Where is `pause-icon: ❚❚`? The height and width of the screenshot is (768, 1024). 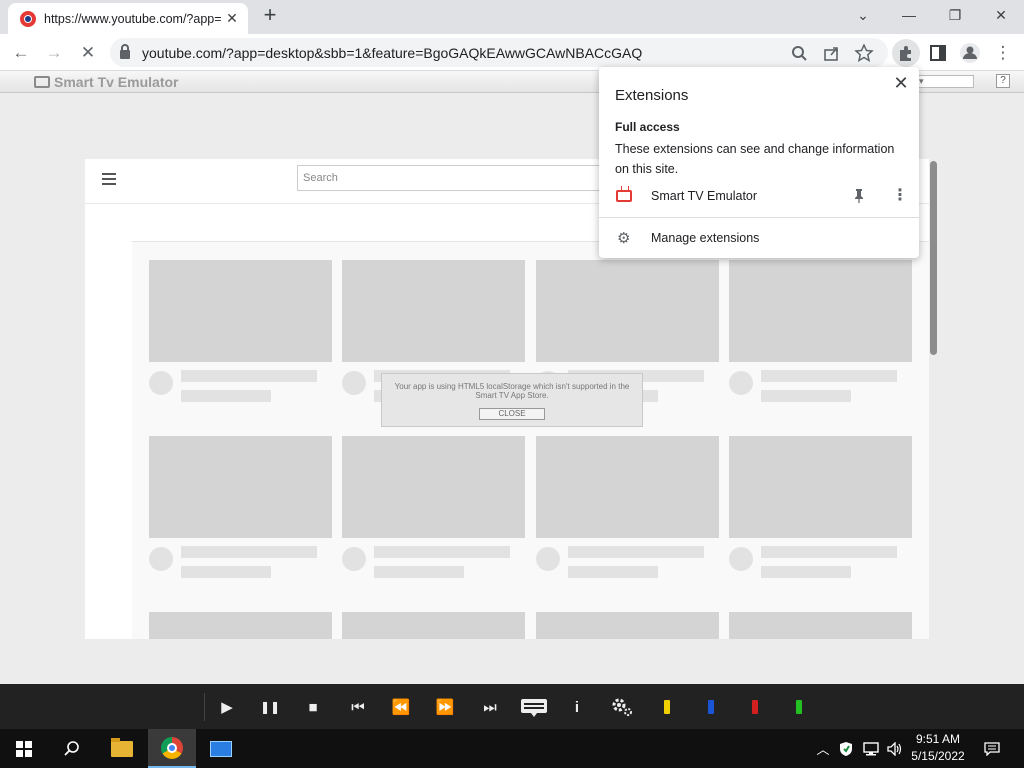
pause-icon: ❚❚ is located at coordinates (270, 707).